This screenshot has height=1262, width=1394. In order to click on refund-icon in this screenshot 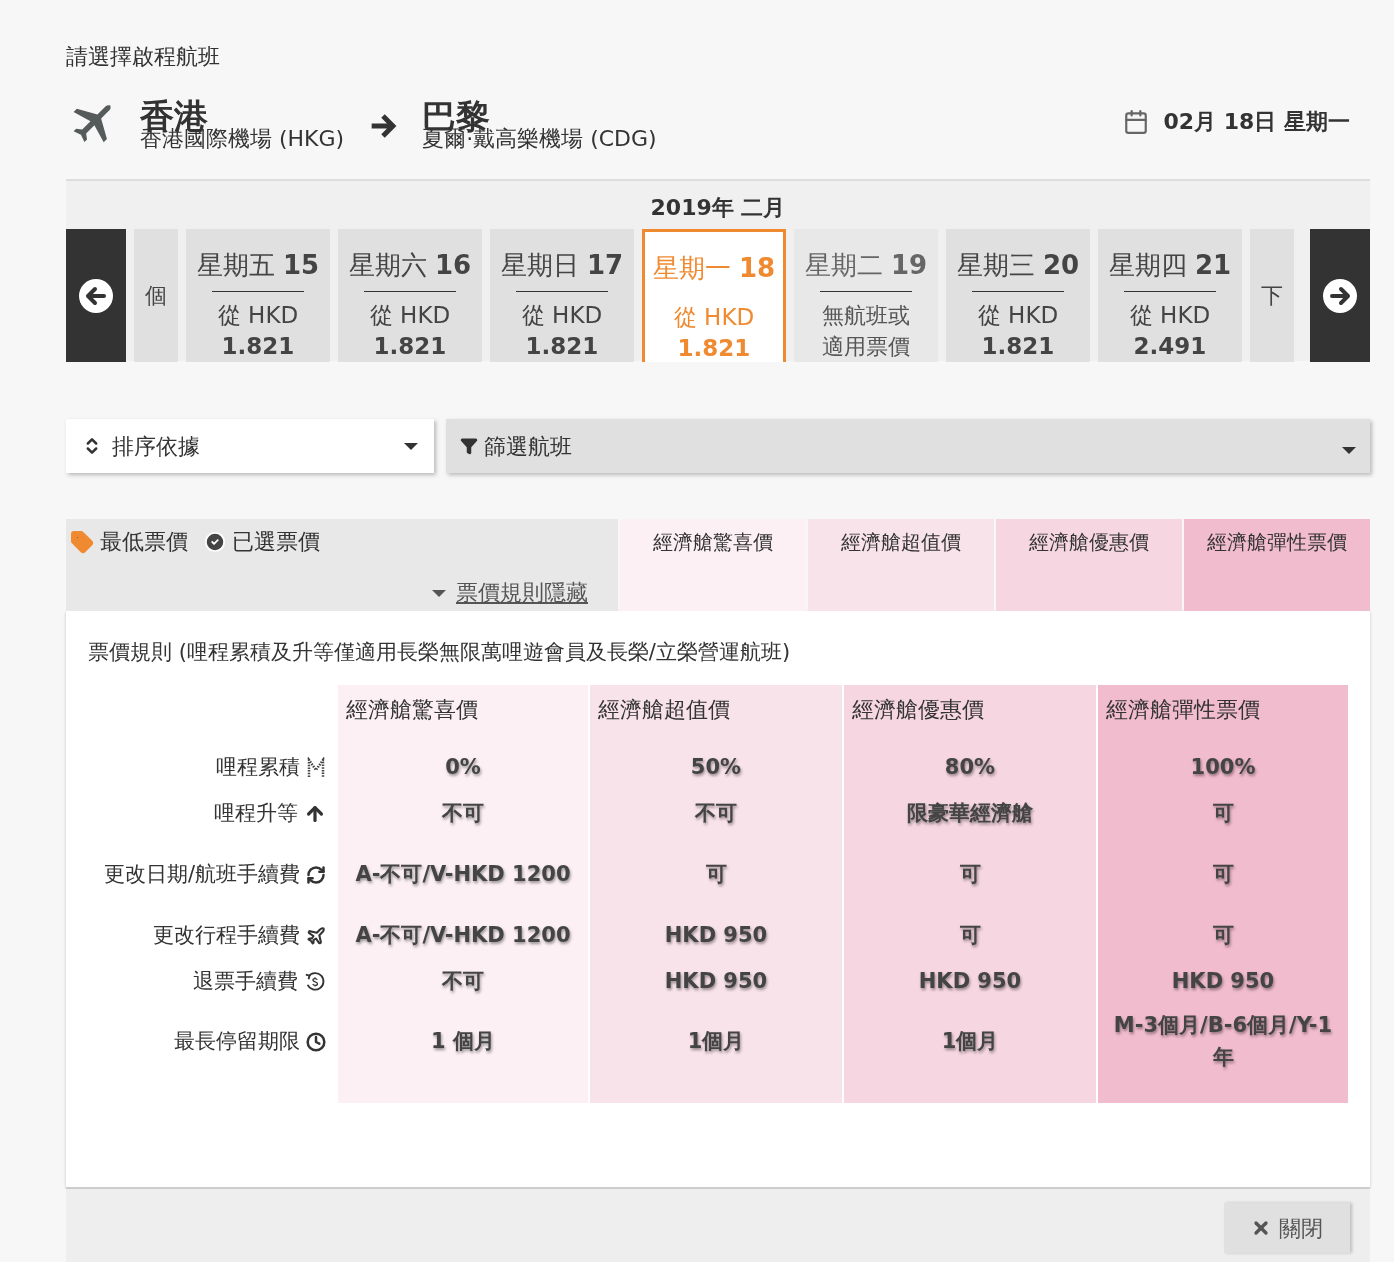, I will do `click(315, 981)`.